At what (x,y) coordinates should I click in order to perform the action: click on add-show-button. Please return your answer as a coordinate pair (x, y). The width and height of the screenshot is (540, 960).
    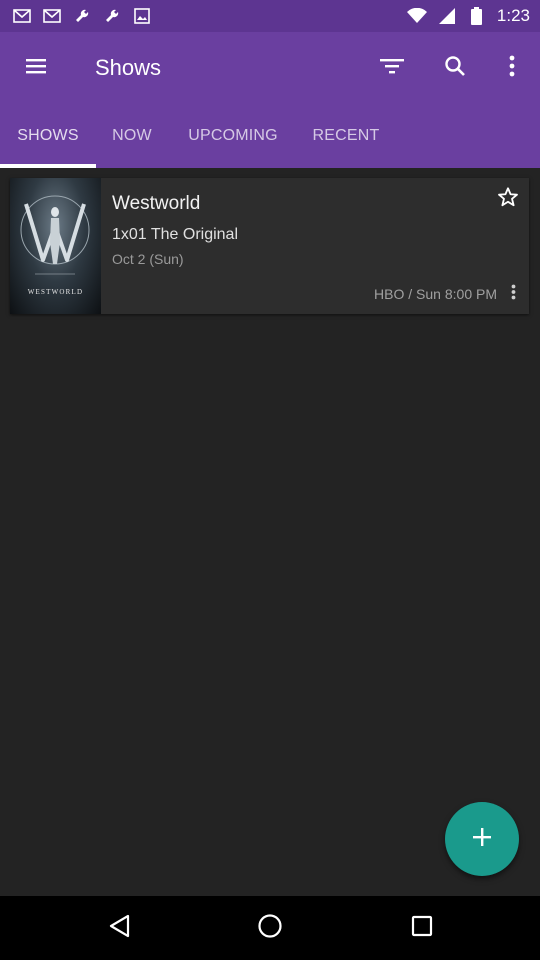
    Looking at the image, I should click on (482, 839).